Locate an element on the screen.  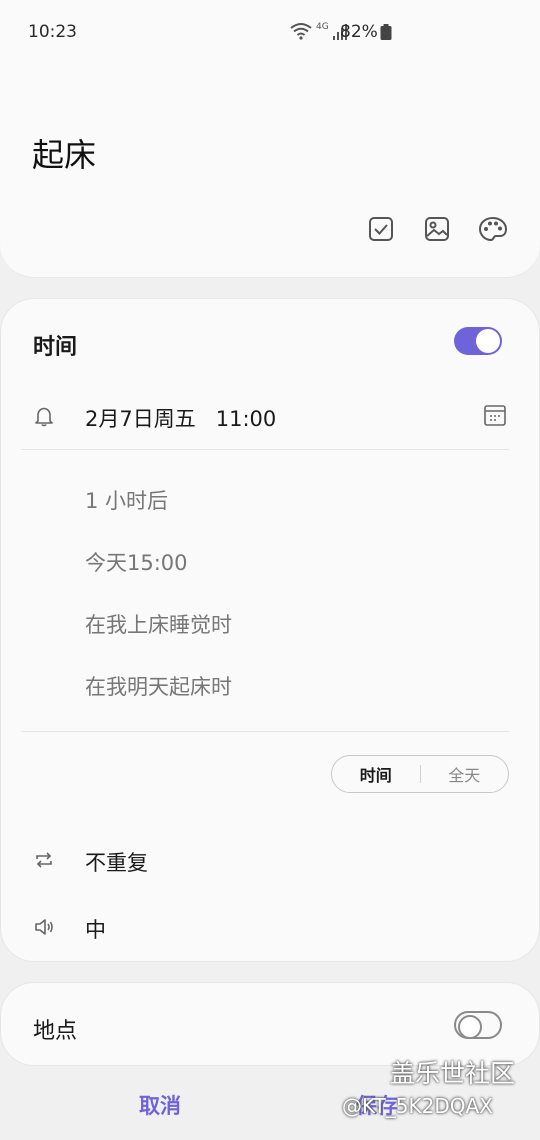
header-tools is located at coordinates (437, 229).